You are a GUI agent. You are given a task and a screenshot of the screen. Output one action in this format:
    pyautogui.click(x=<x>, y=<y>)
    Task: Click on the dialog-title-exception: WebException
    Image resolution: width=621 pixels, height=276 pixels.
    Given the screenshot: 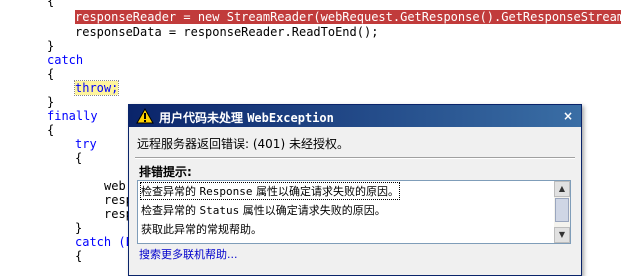 What is the action you would take?
    pyautogui.click(x=290, y=118)
    